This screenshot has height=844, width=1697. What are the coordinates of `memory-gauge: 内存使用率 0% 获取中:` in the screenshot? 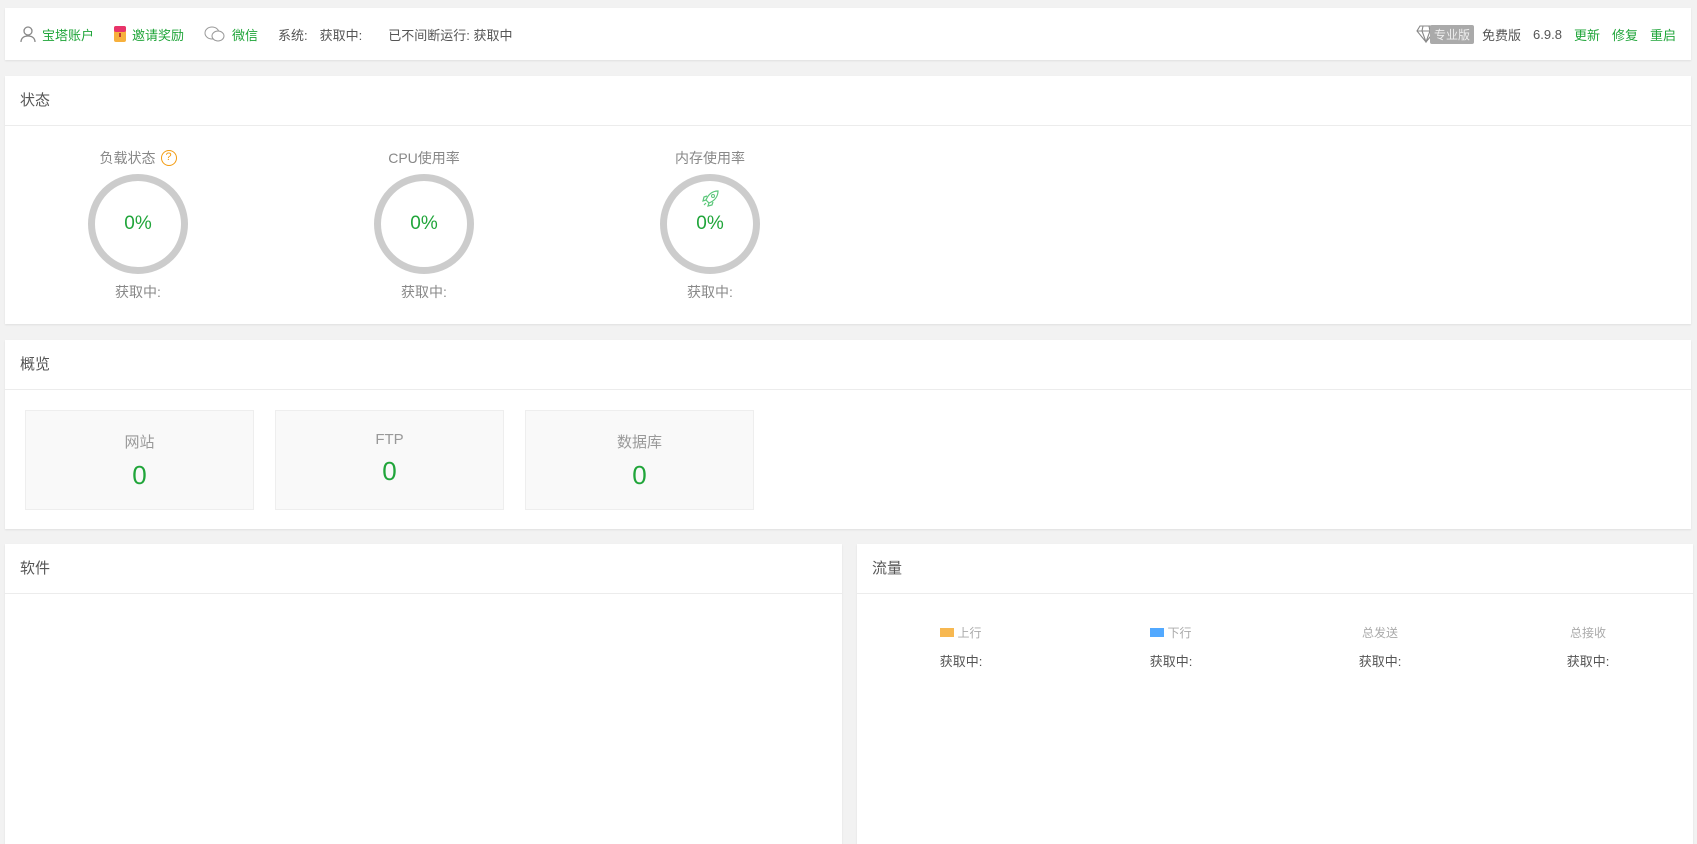 It's located at (710, 214).